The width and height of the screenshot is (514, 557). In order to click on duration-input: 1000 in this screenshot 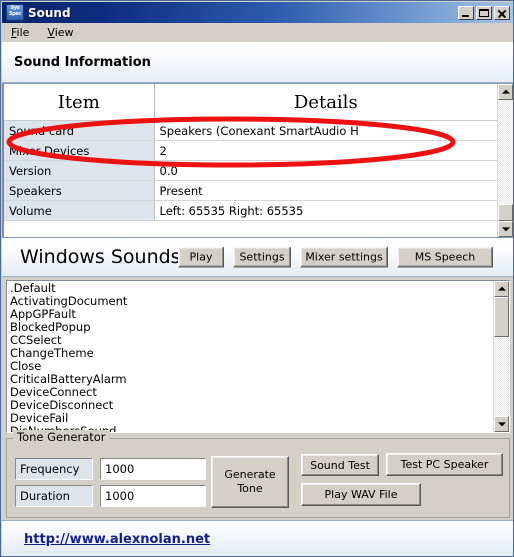, I will do `click(153, 496)`.